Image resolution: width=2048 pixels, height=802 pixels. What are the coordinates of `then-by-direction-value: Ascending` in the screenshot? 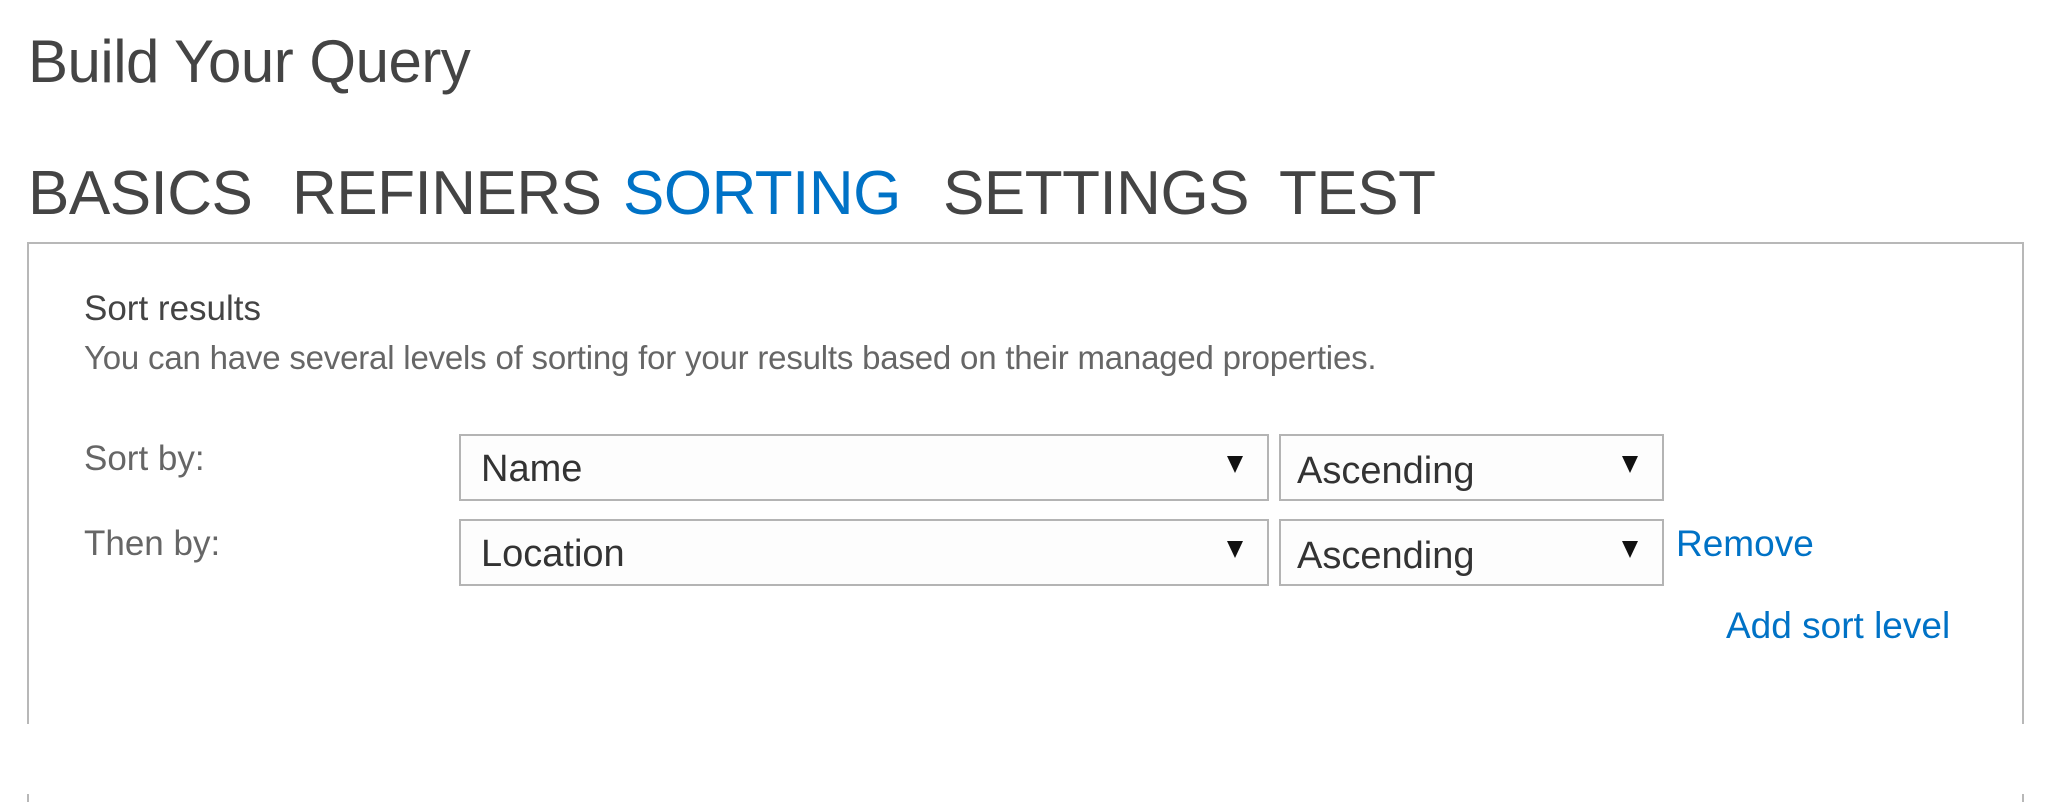 It's located at (1386, 556).